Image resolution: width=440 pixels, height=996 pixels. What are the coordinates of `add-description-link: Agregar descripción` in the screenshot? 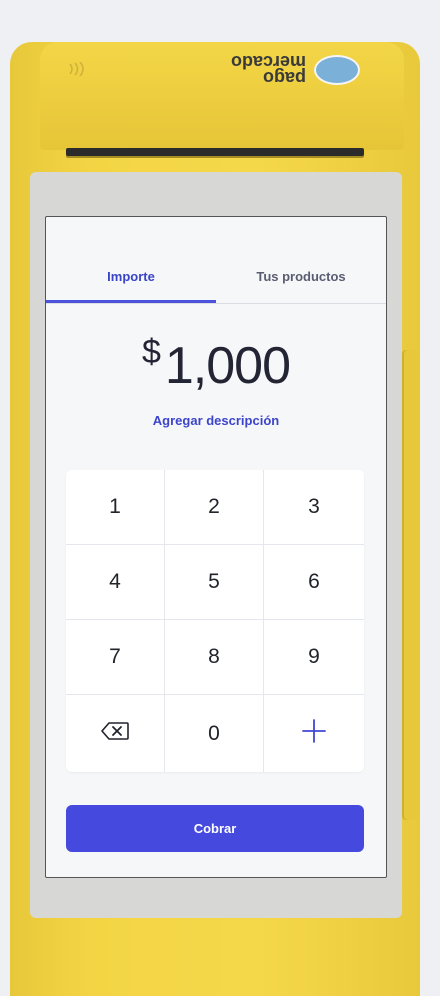 It's located at (216, 420).